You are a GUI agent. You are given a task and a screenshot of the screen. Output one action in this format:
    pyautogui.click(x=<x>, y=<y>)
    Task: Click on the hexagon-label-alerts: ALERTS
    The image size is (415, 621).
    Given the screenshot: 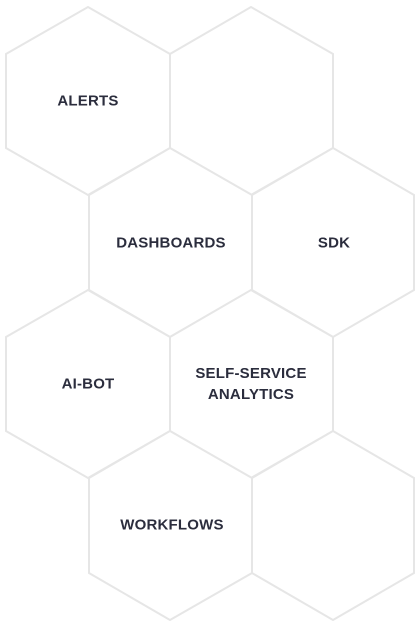 What is the action you would take?
    pyautogui.click(x=88, y=101)
    